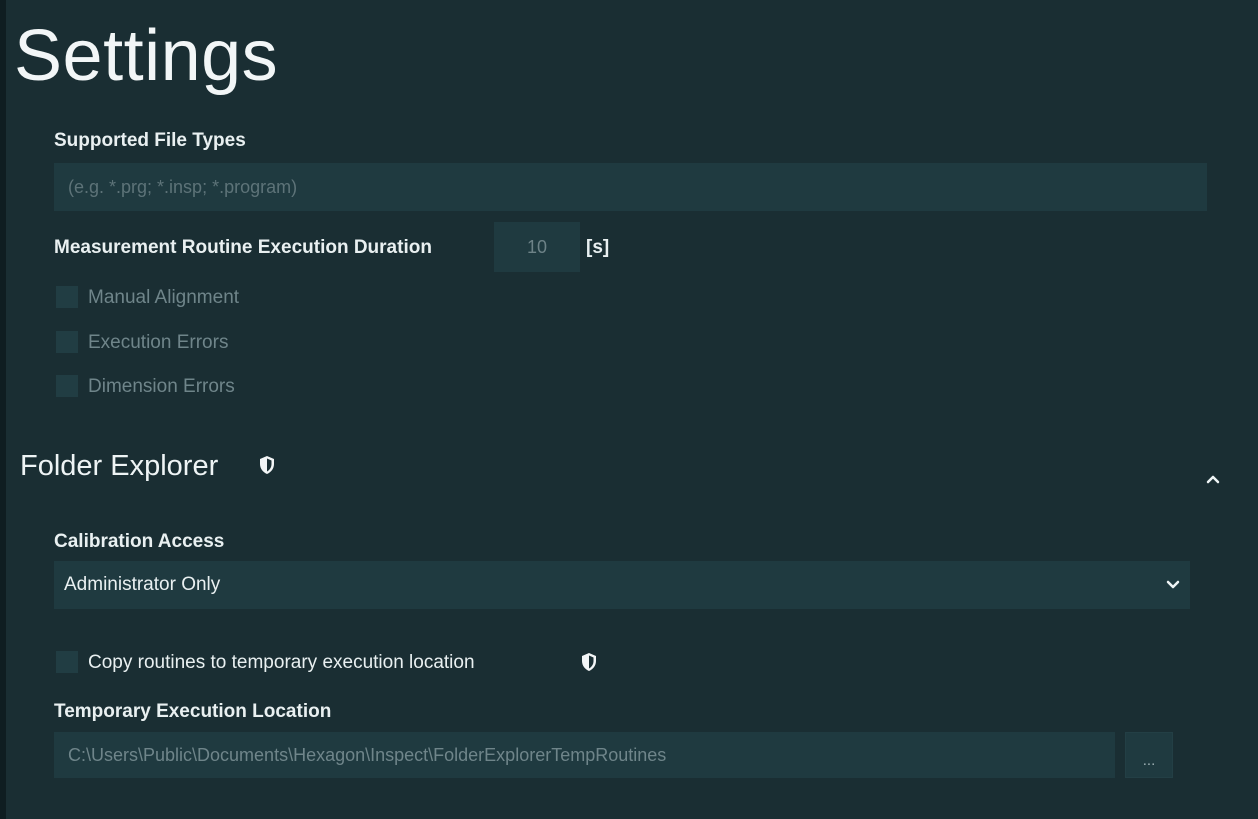 This screenshot has height=819, width=1258. What do you see at coordinates (150, 140) in the screenshot?
I see `supported-file-types-label: Supported File Types` at bounding box center [150, 140].